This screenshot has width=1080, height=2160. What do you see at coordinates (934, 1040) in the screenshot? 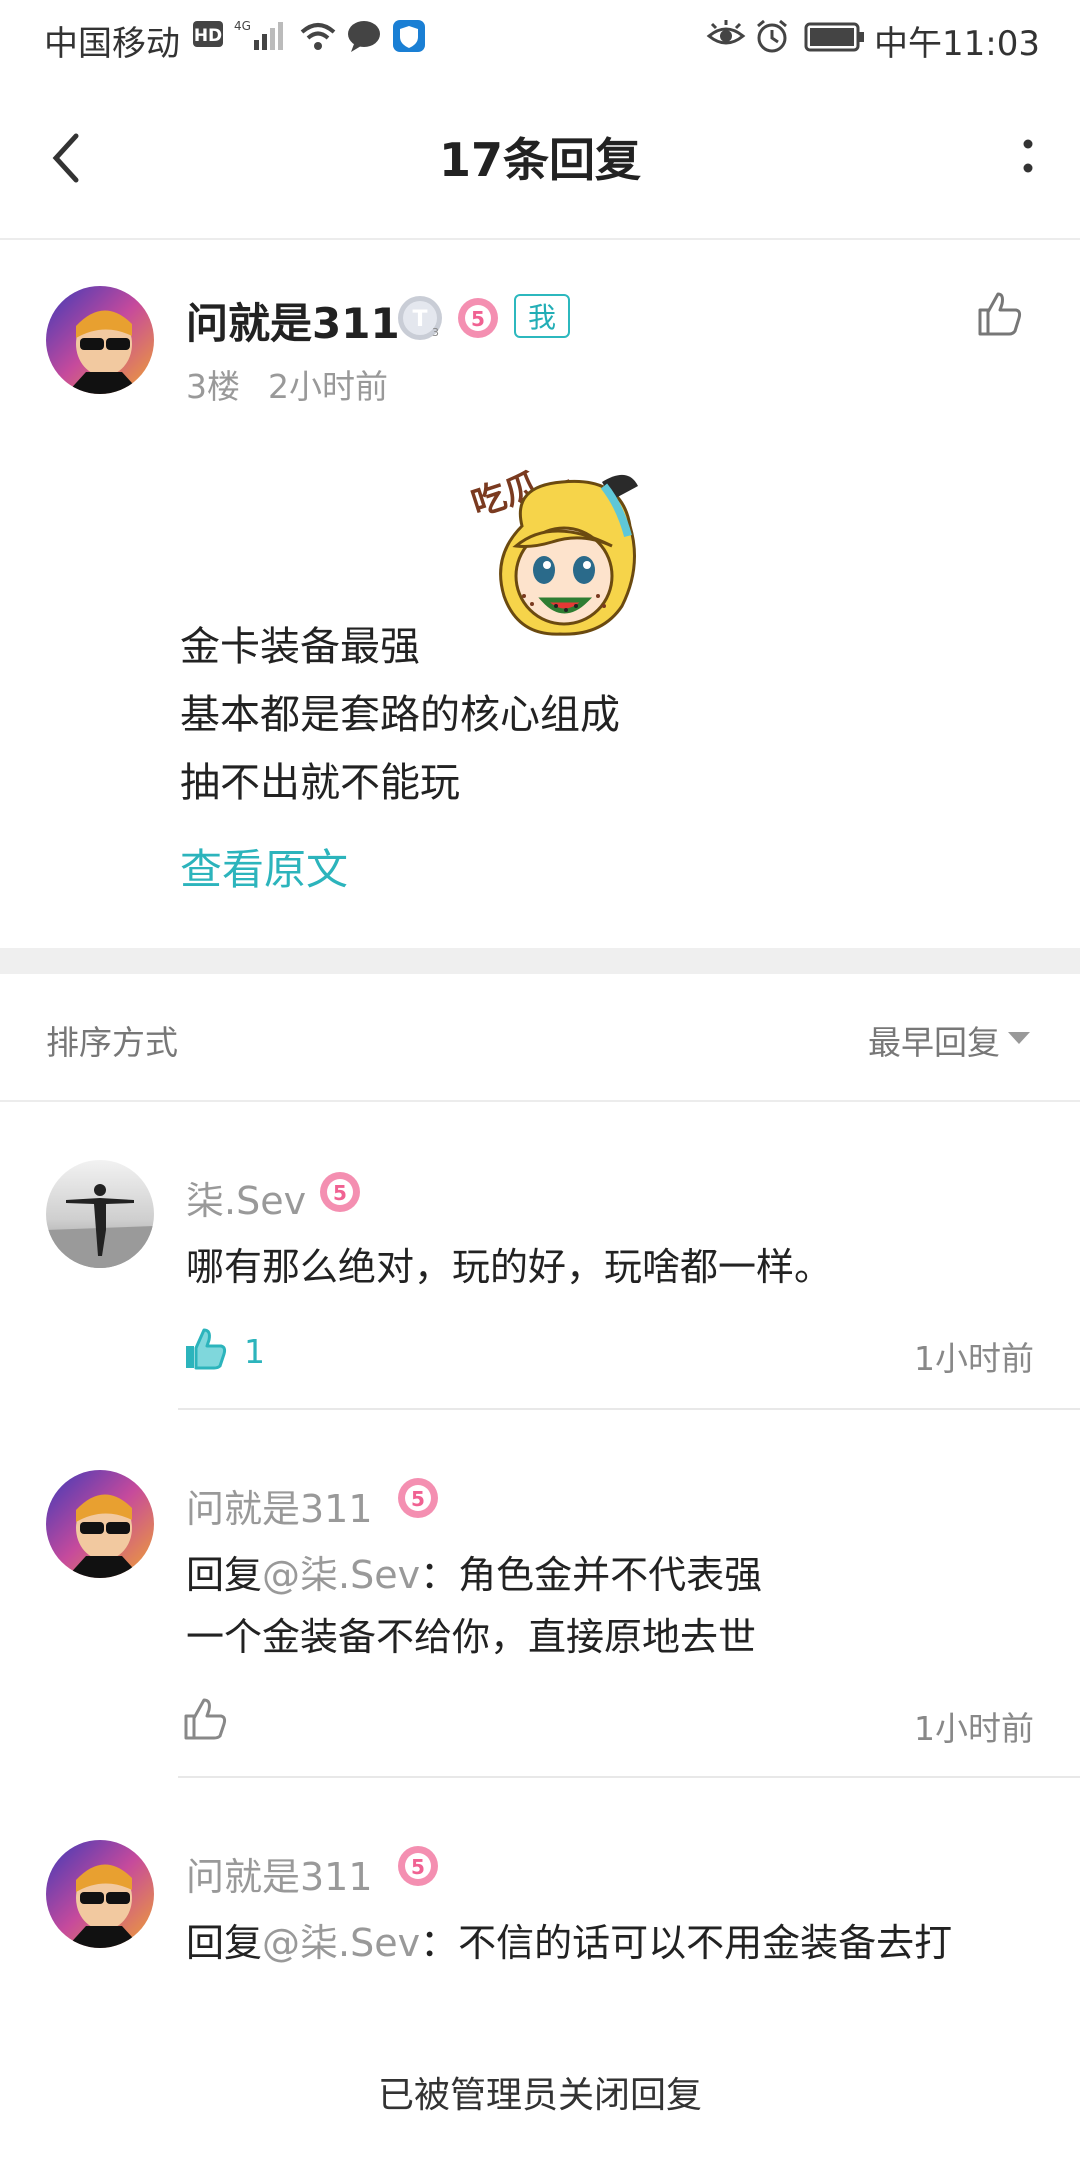
I see `sort-dropdown: 最早回复` at bounding box center [934, 1040].